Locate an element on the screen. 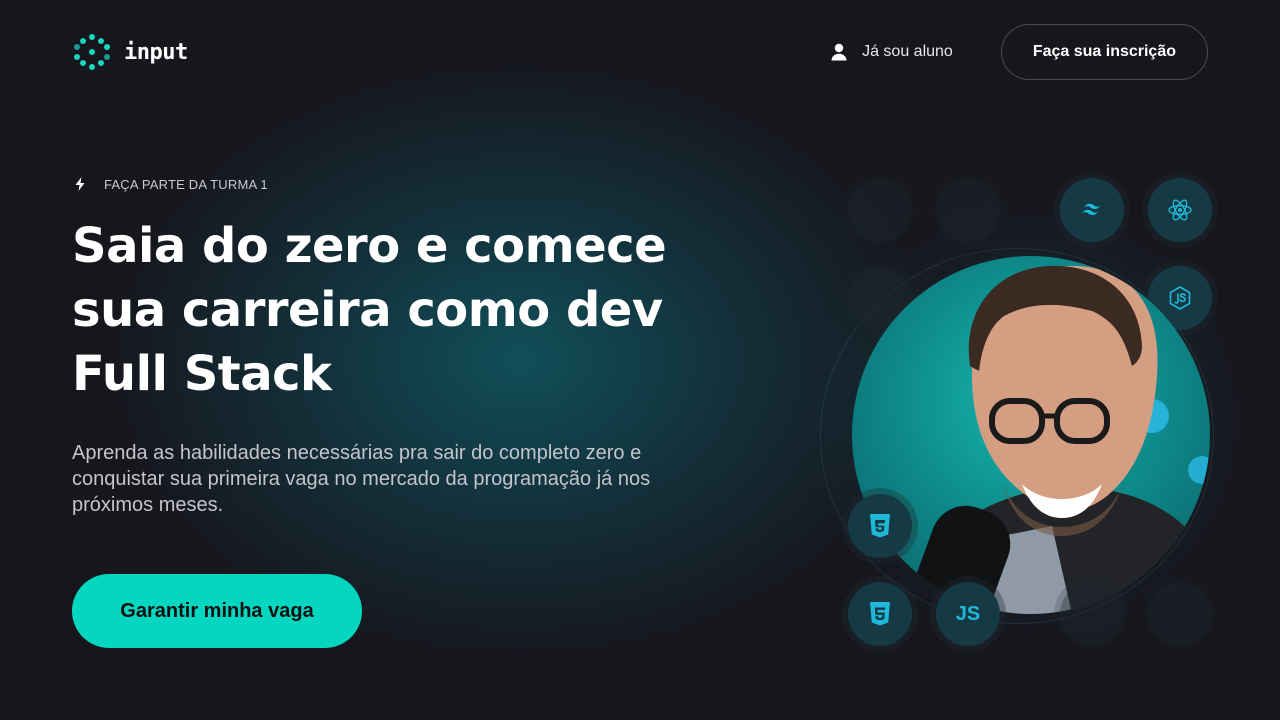 The image size is (1280, 720). html5-icon is located at coordinates (880, 614).